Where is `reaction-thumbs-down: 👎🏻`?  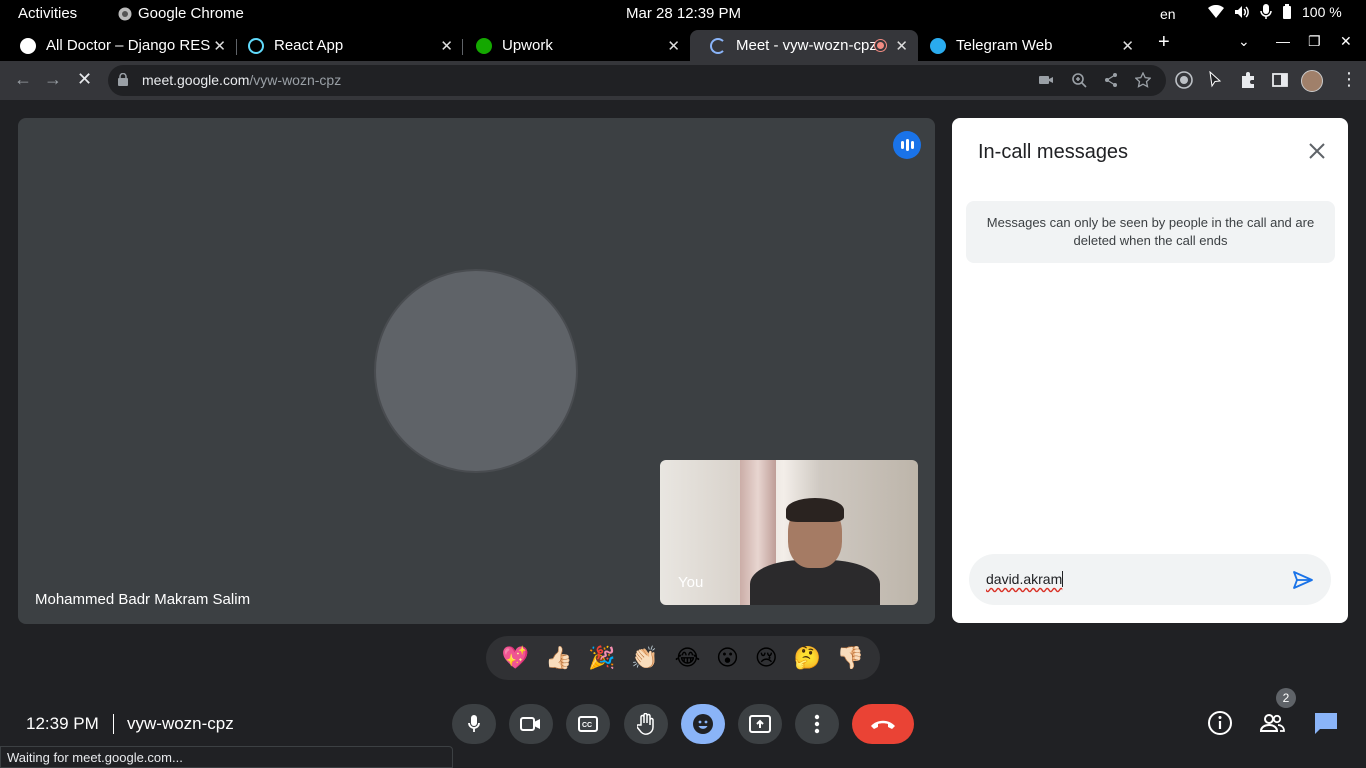
reaction-thumbs-down: 👎🏻 is located at coordinates (850, 658).